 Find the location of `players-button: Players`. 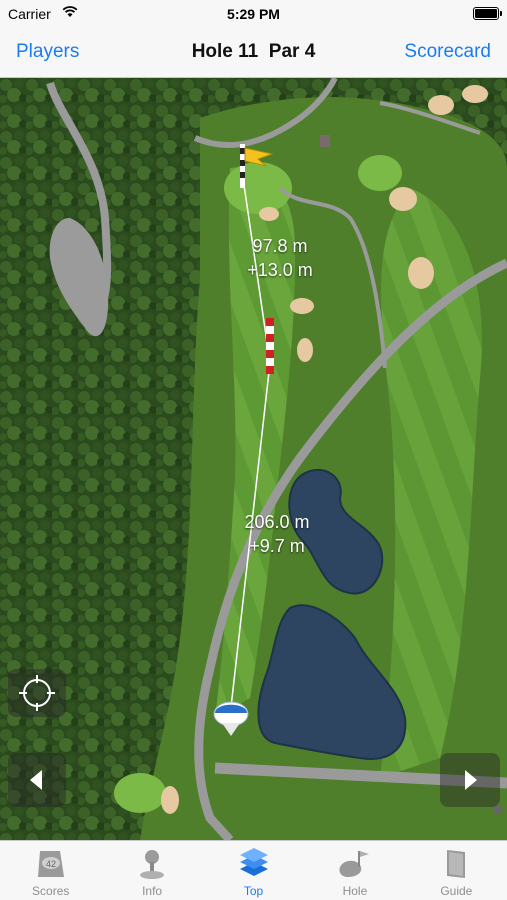

players-button: Players is located at coordinates (47, 52).